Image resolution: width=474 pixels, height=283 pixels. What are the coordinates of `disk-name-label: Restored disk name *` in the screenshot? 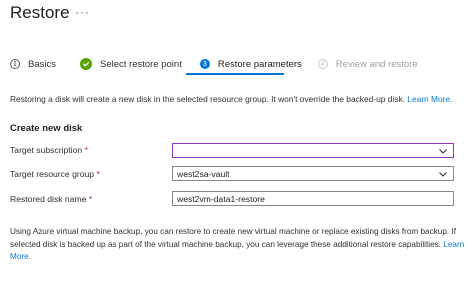 It's located at (51, 199).